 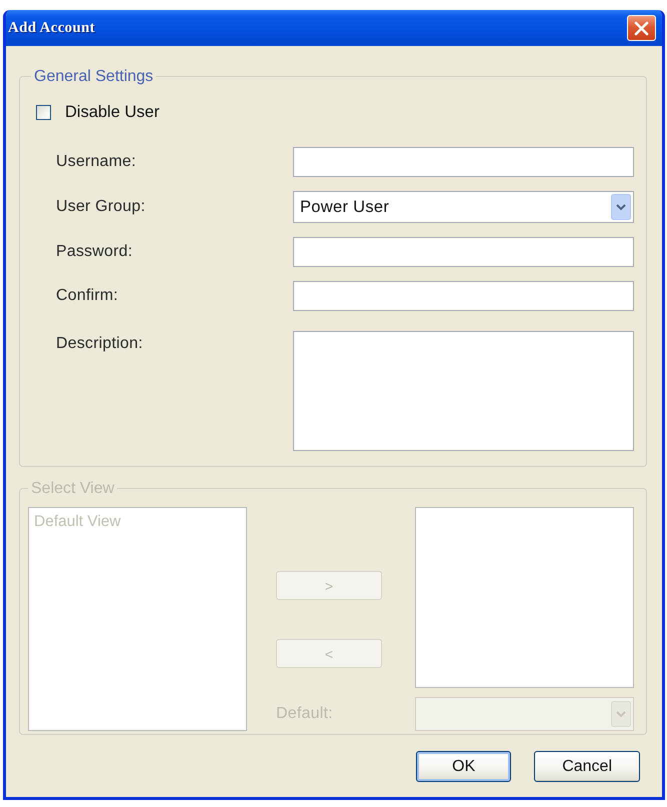 What do you see at coordinates (88, 296) in the screenshot?
I see `field-label: Confirm:` at bounding box center [88, 296].